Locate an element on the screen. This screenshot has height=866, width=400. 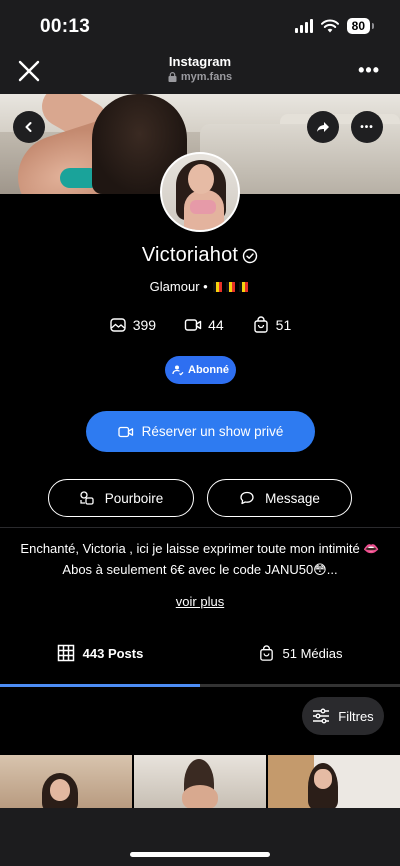
cellular-signal-icon is located at coordinates (303, 26).